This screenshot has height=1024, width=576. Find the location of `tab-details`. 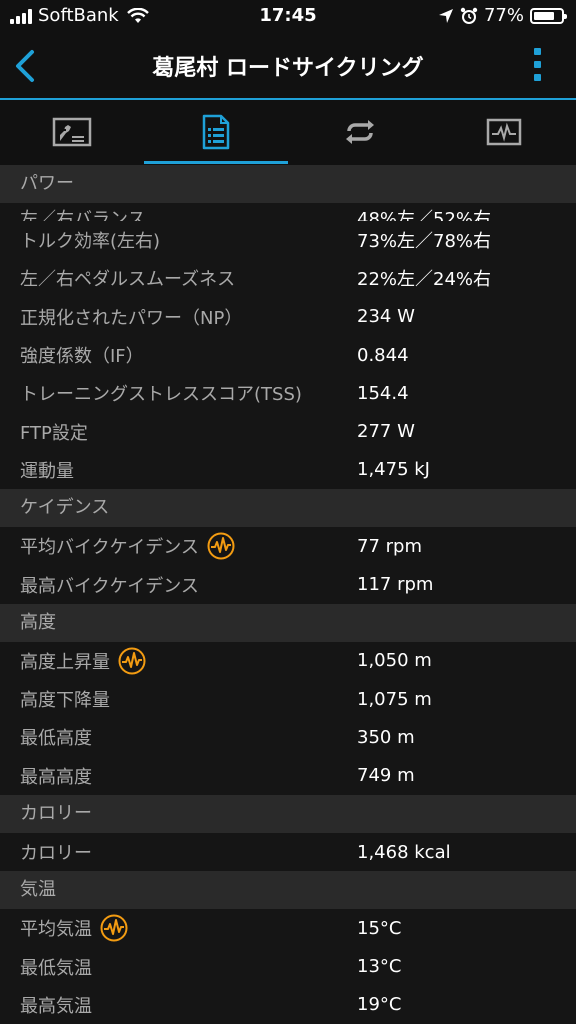

tab-details is located at coordinates (216, 132).